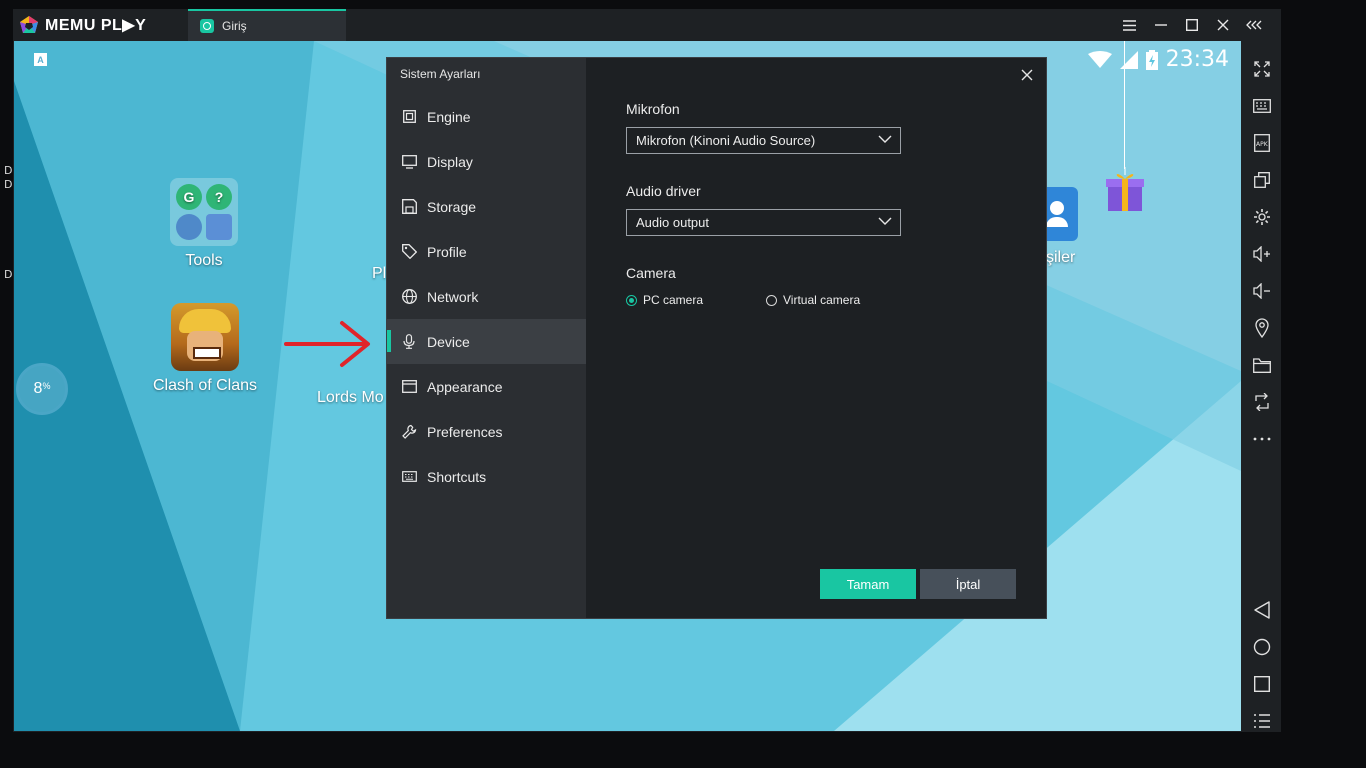  Describe the element at coordinates (651, 273) in the screenshot. I see `camera-label: Camera` at that location.